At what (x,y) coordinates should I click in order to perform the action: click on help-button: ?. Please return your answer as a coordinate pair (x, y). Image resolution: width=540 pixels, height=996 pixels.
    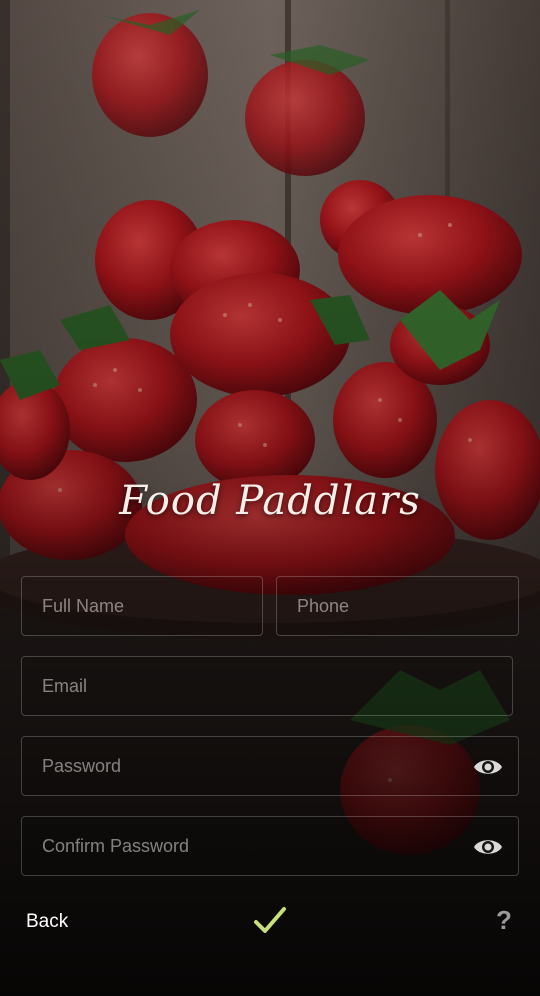
    Looking at the image, I should click on (504, 920).